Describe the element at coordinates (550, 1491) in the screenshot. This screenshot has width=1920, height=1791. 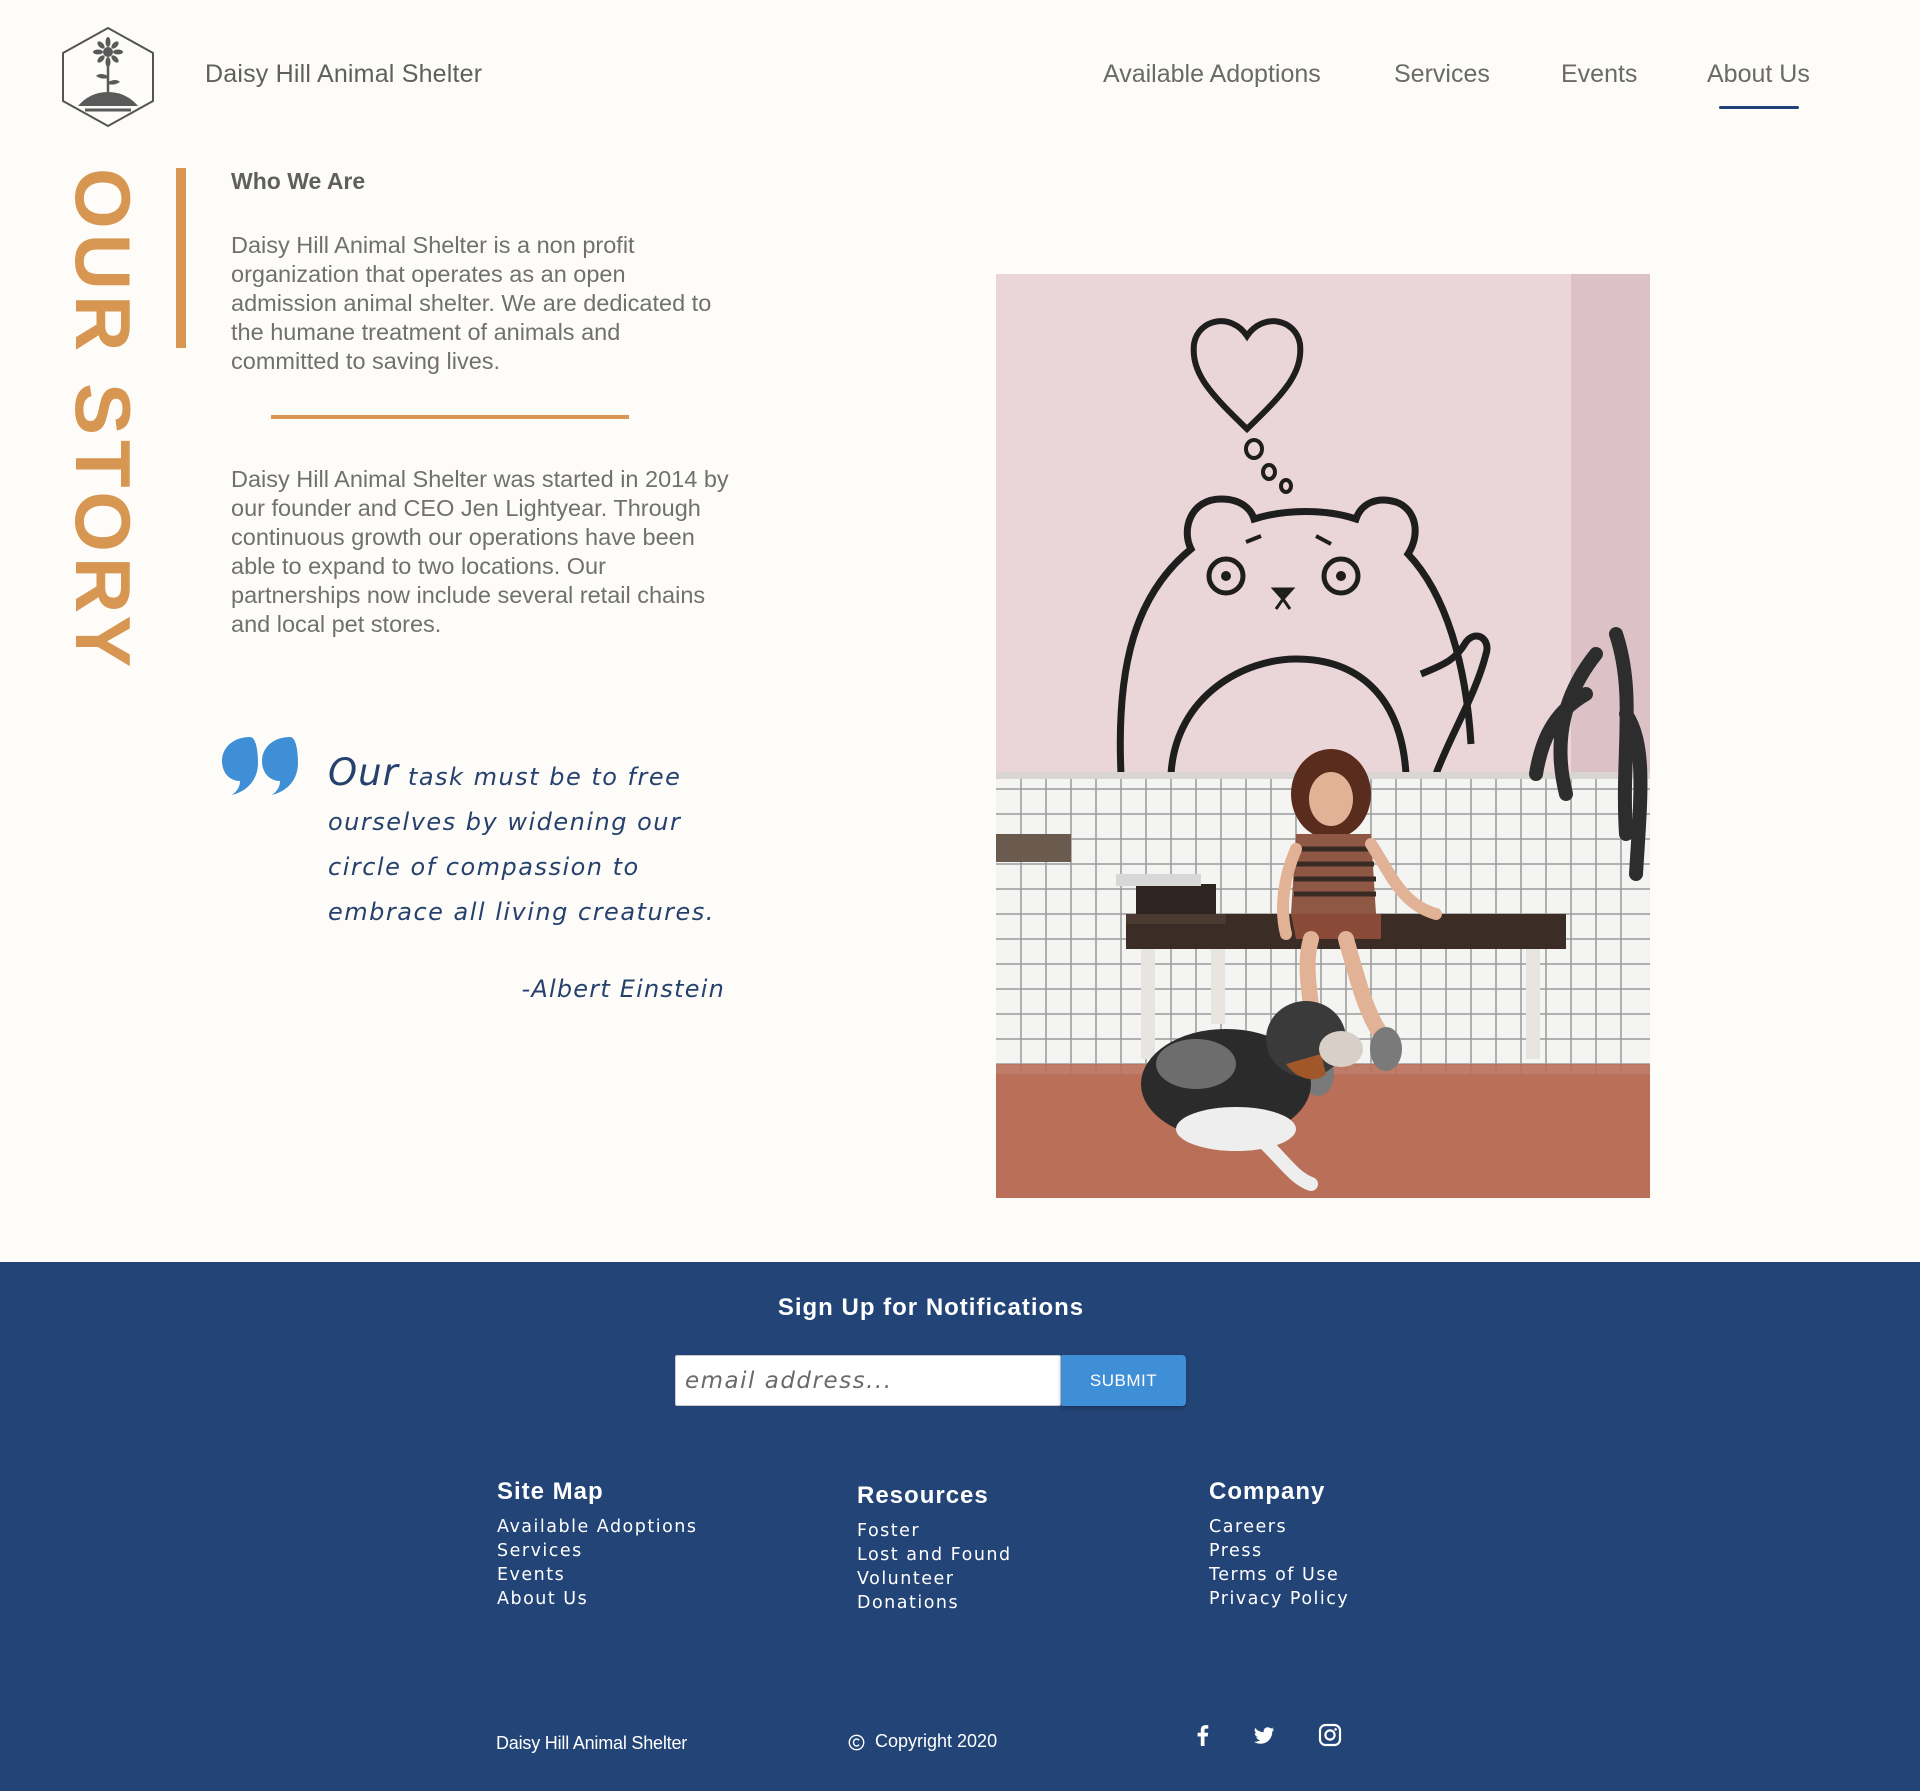
I see `footer-column-title: Site Map` at that location.